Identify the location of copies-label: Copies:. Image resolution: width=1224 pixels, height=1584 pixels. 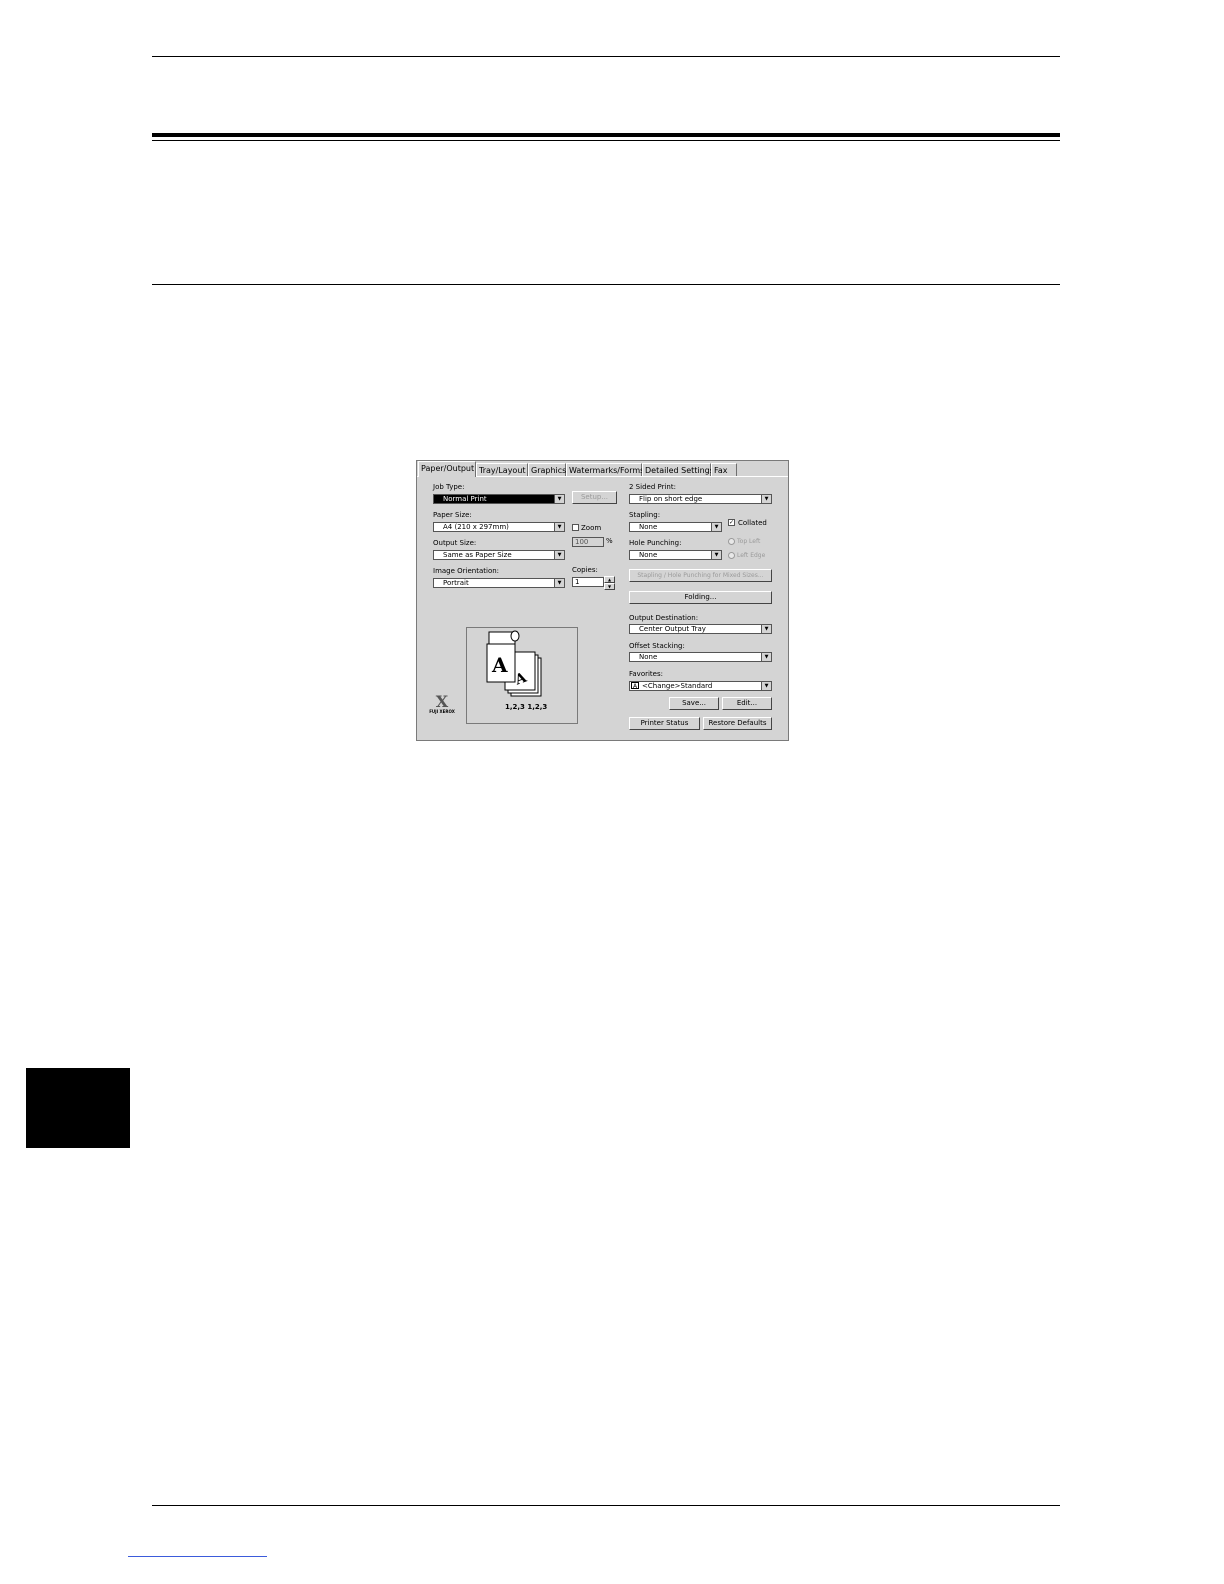
(585, 570).